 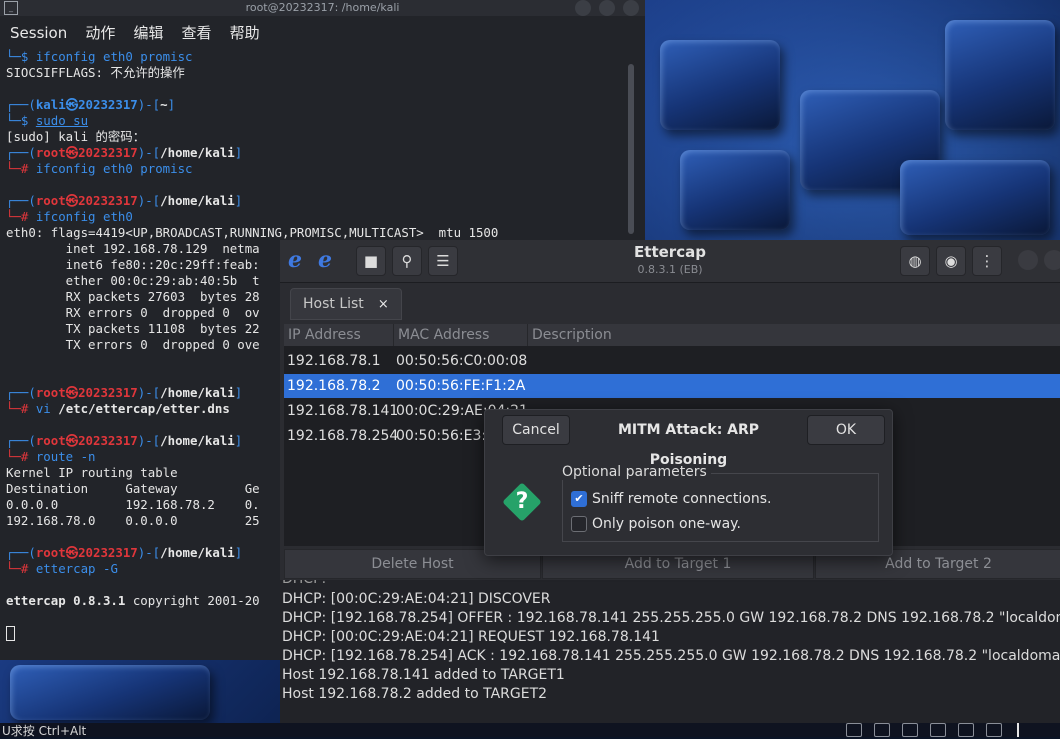 What do you see at coordinates (316, 105) in the screenshot?
I see `terminal-line: ┌──(kali㉿20232317)-[~]` at bounding box center [316, 105].